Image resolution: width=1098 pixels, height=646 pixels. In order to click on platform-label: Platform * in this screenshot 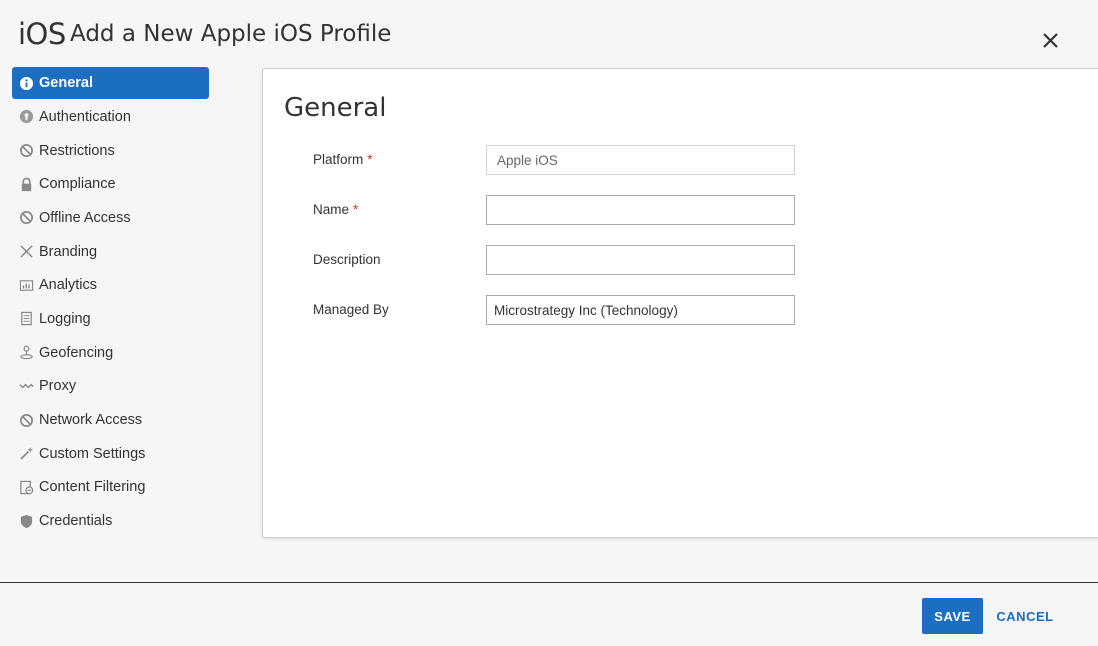, I will do `click(343, 159)`.